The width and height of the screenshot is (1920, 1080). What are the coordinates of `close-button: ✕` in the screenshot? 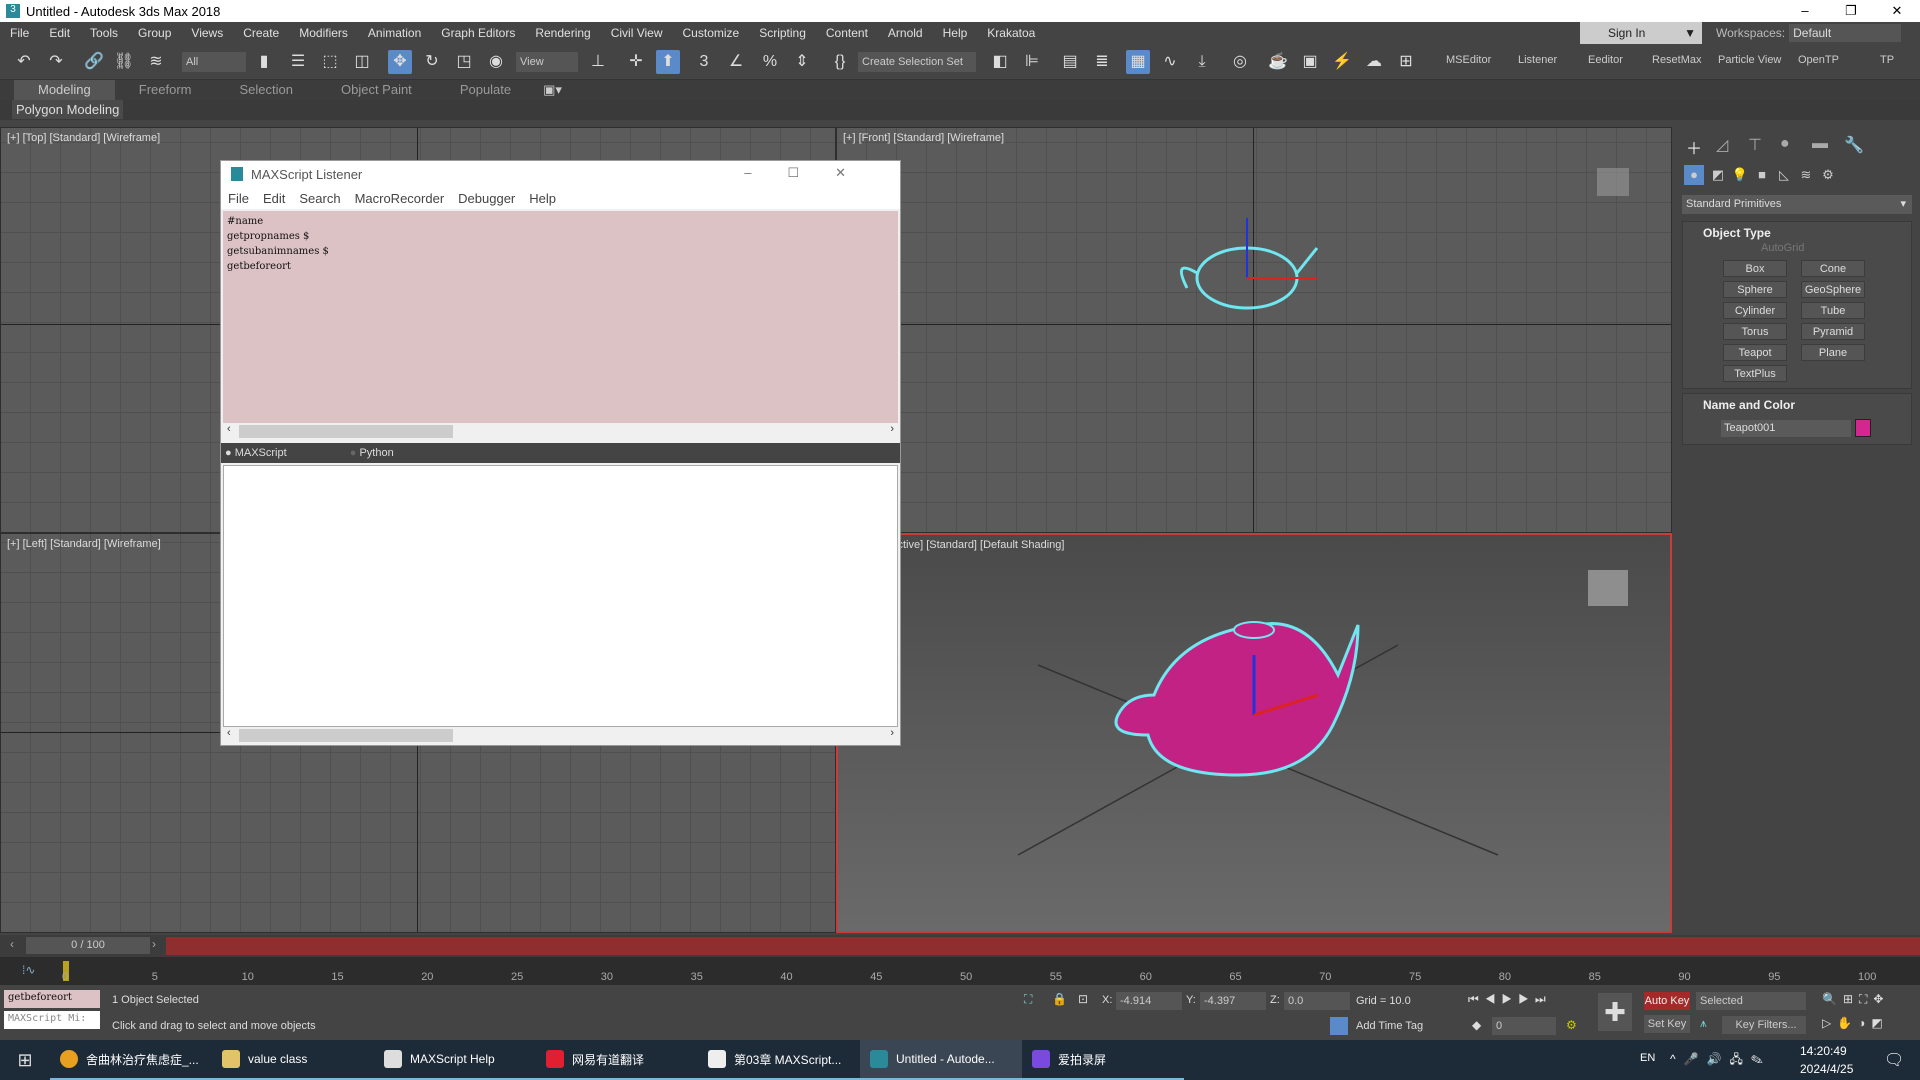 It's located at (1897, 11).